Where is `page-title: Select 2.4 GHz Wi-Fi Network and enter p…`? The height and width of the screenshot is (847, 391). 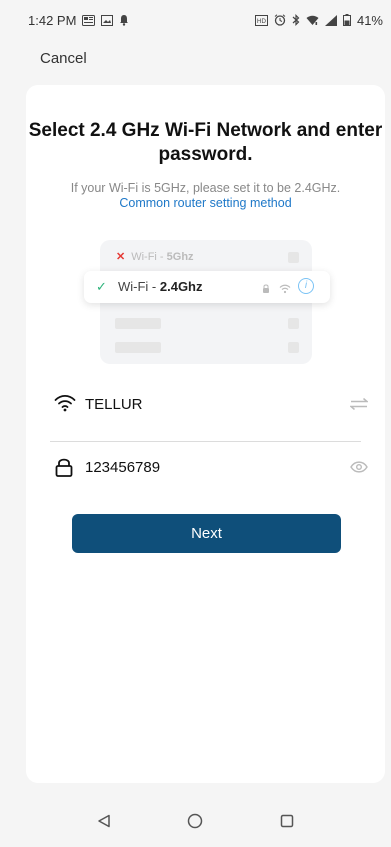
page-title: Select 2.4 GHz Wi-Fi Network and enter p… is located at coordinates (205, 142).